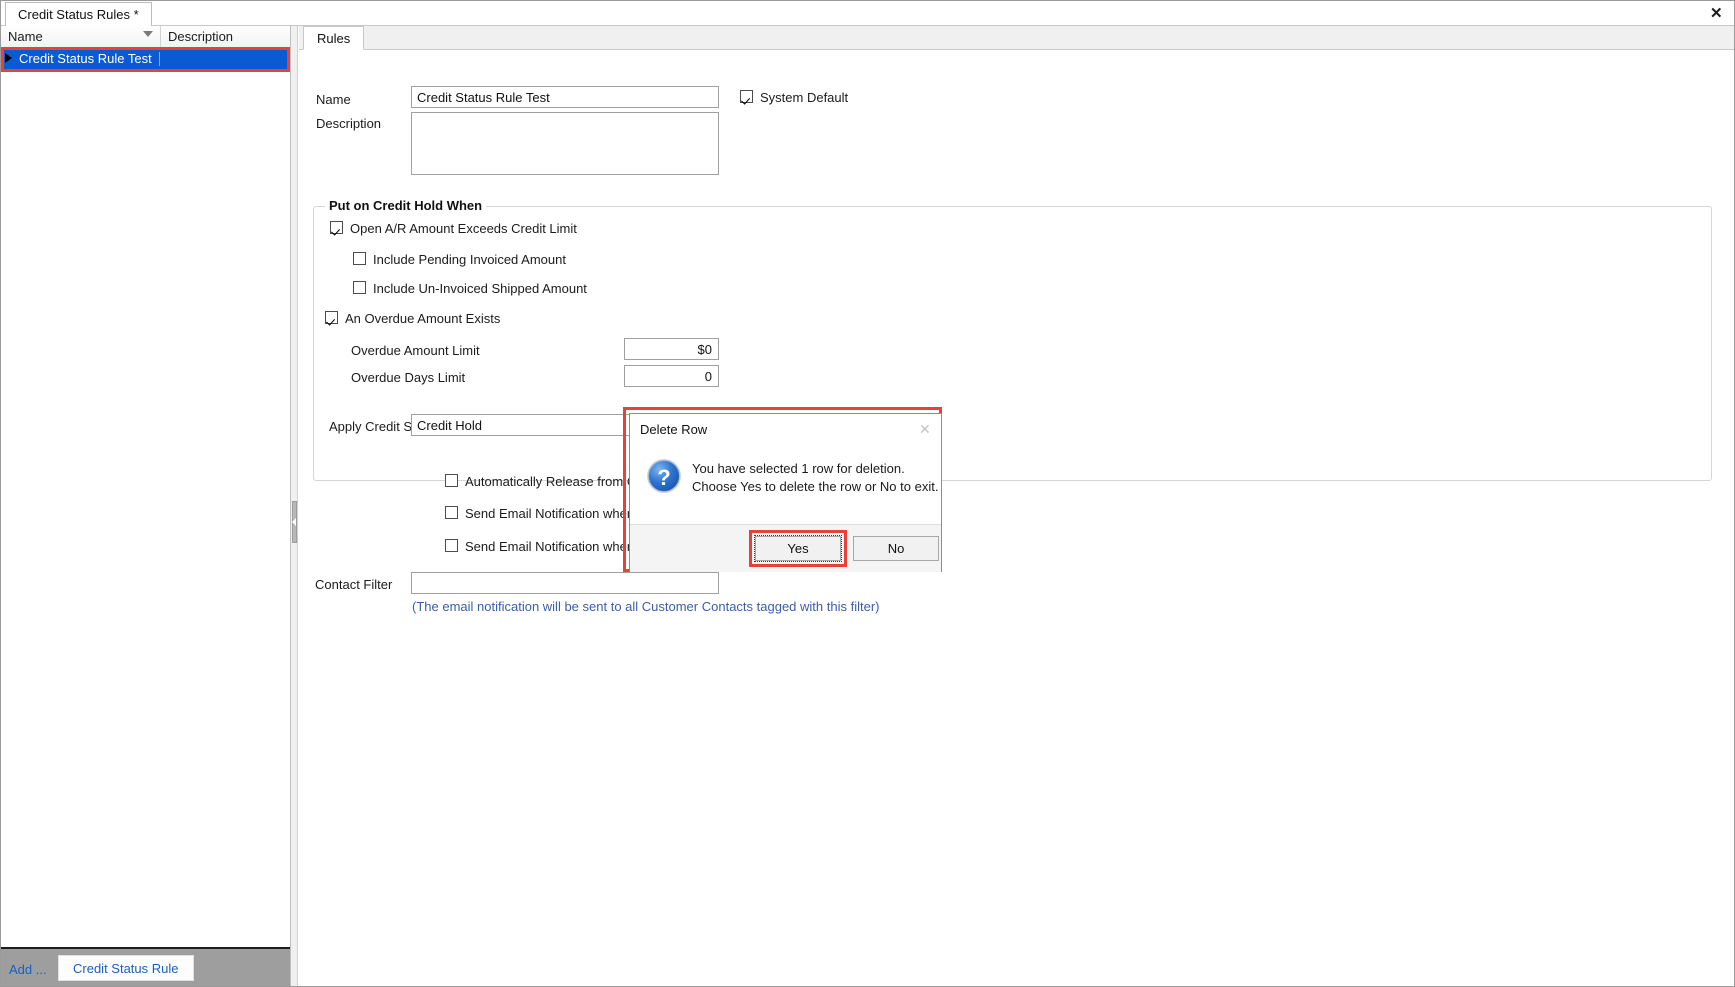  I want to click on question-icon, so click(664, 476).